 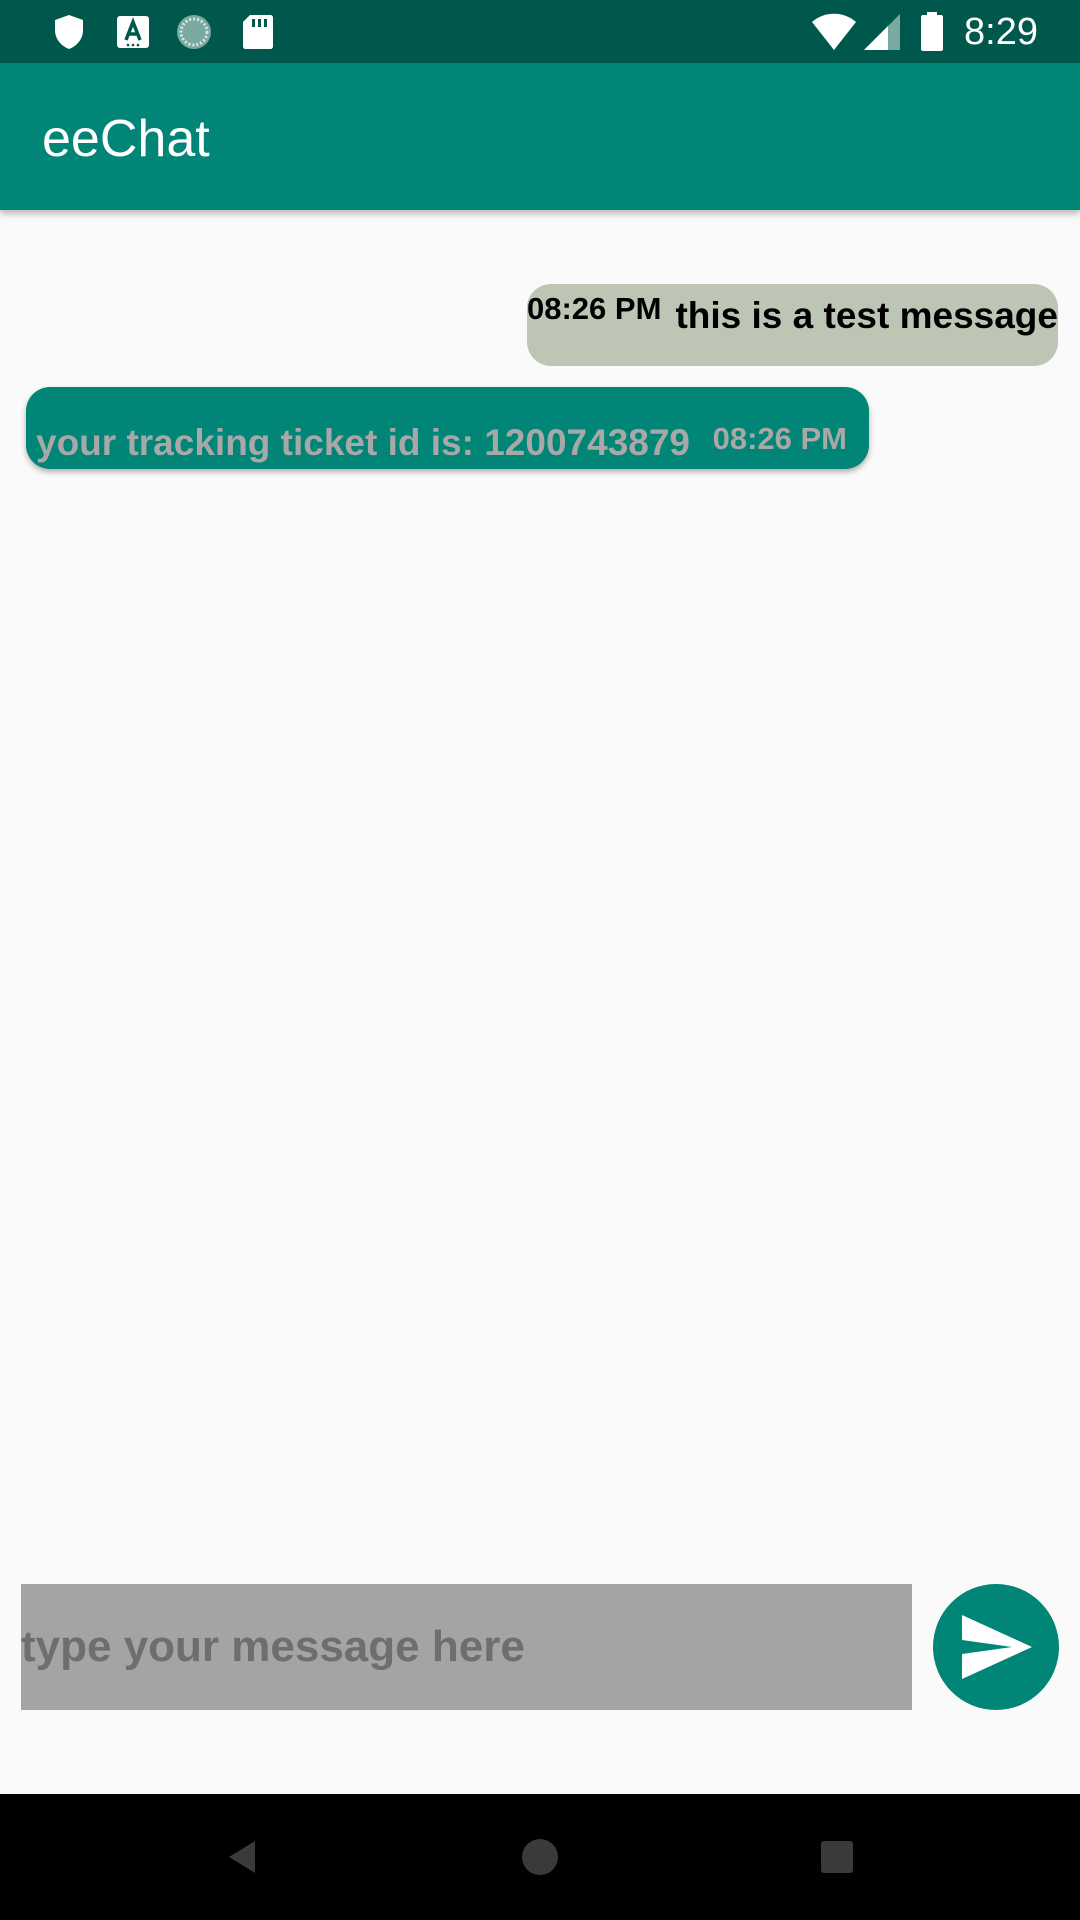 I want to click on back-icon, so click(x=242, y=1857).